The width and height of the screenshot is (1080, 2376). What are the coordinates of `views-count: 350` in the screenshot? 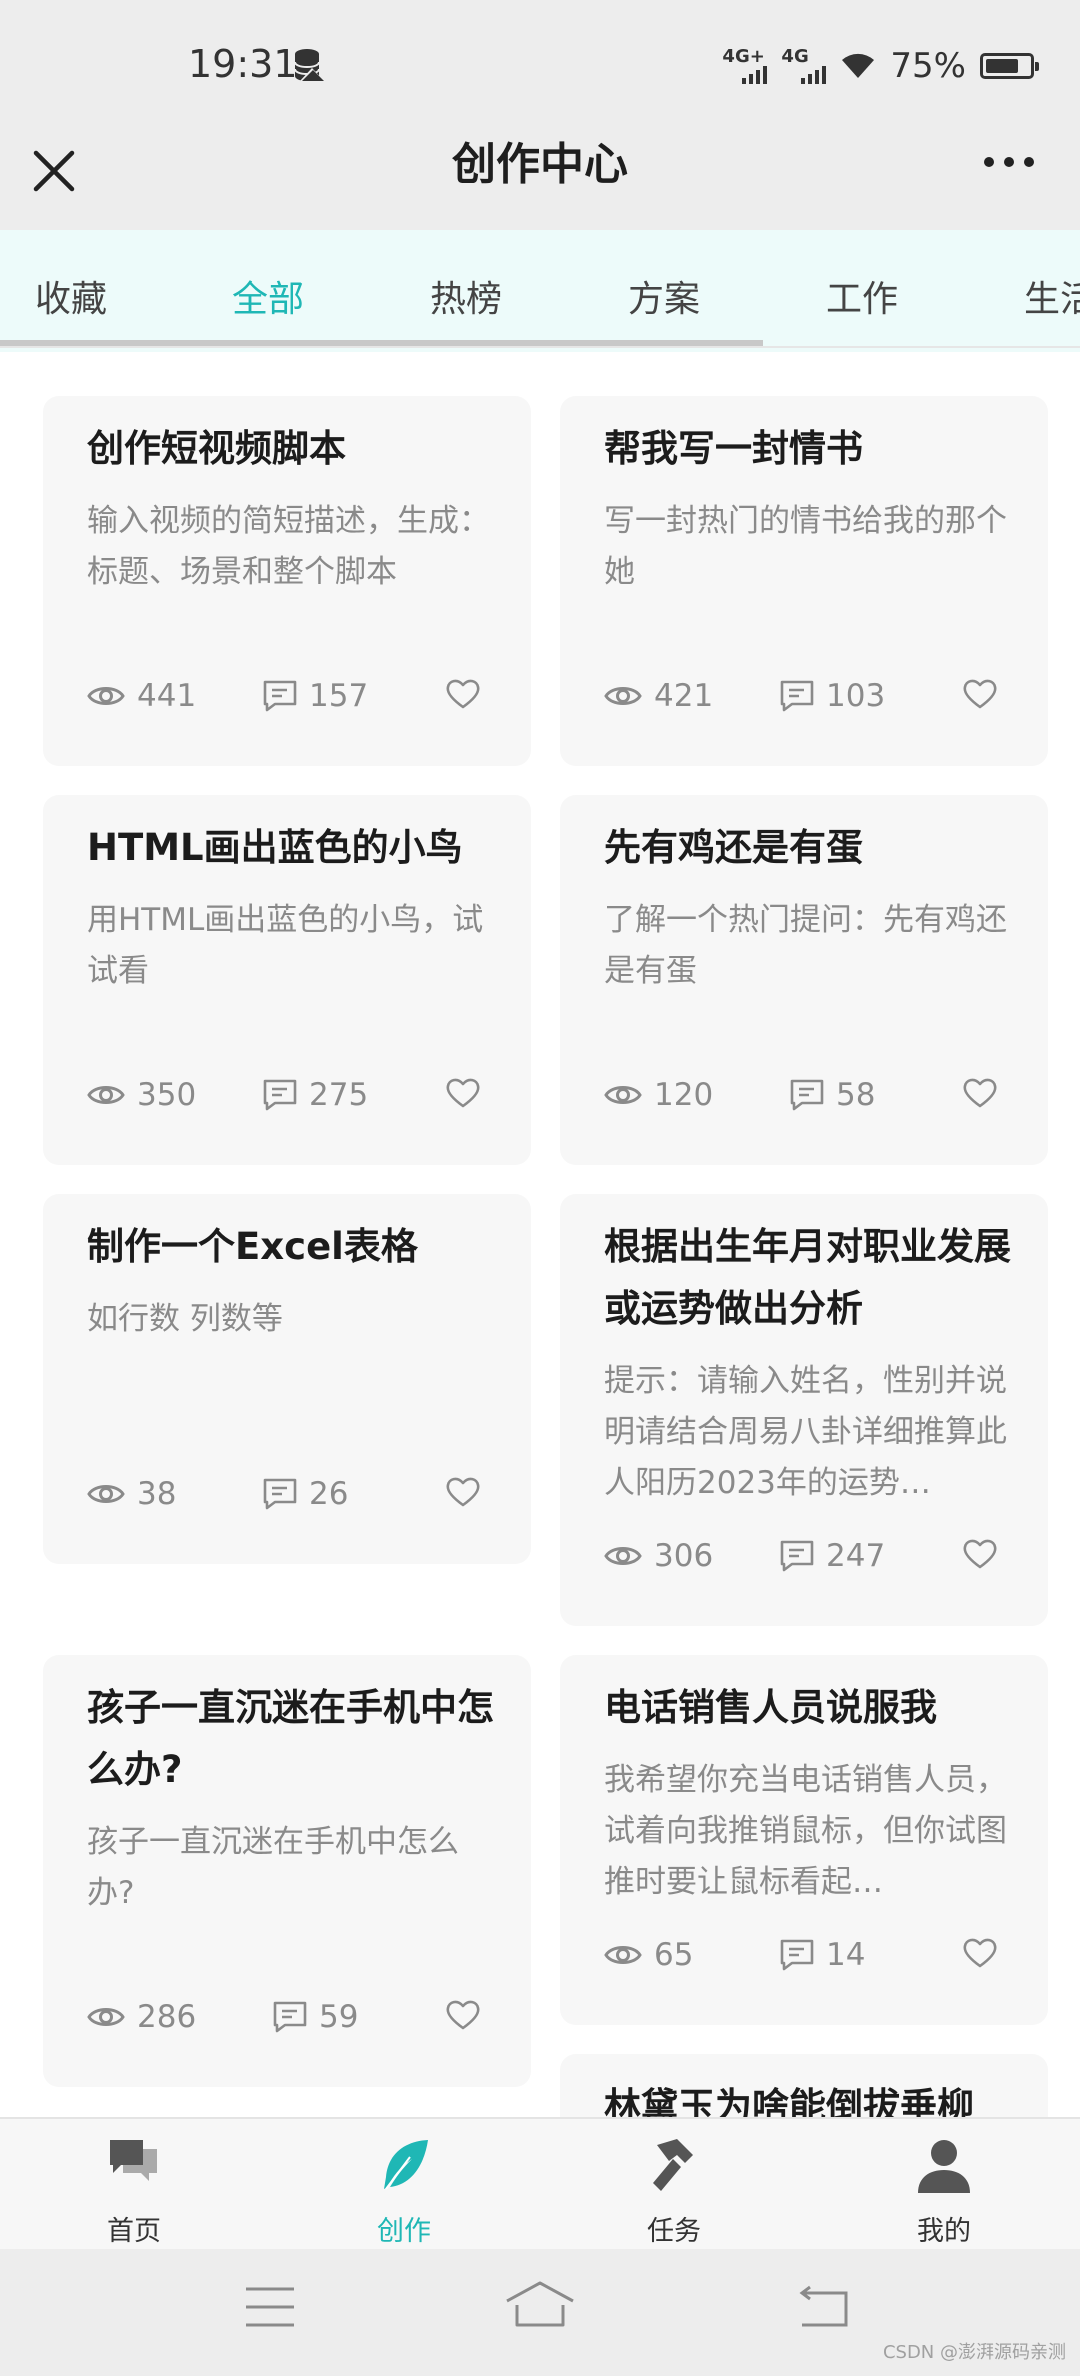 It's located at (167, 1095).